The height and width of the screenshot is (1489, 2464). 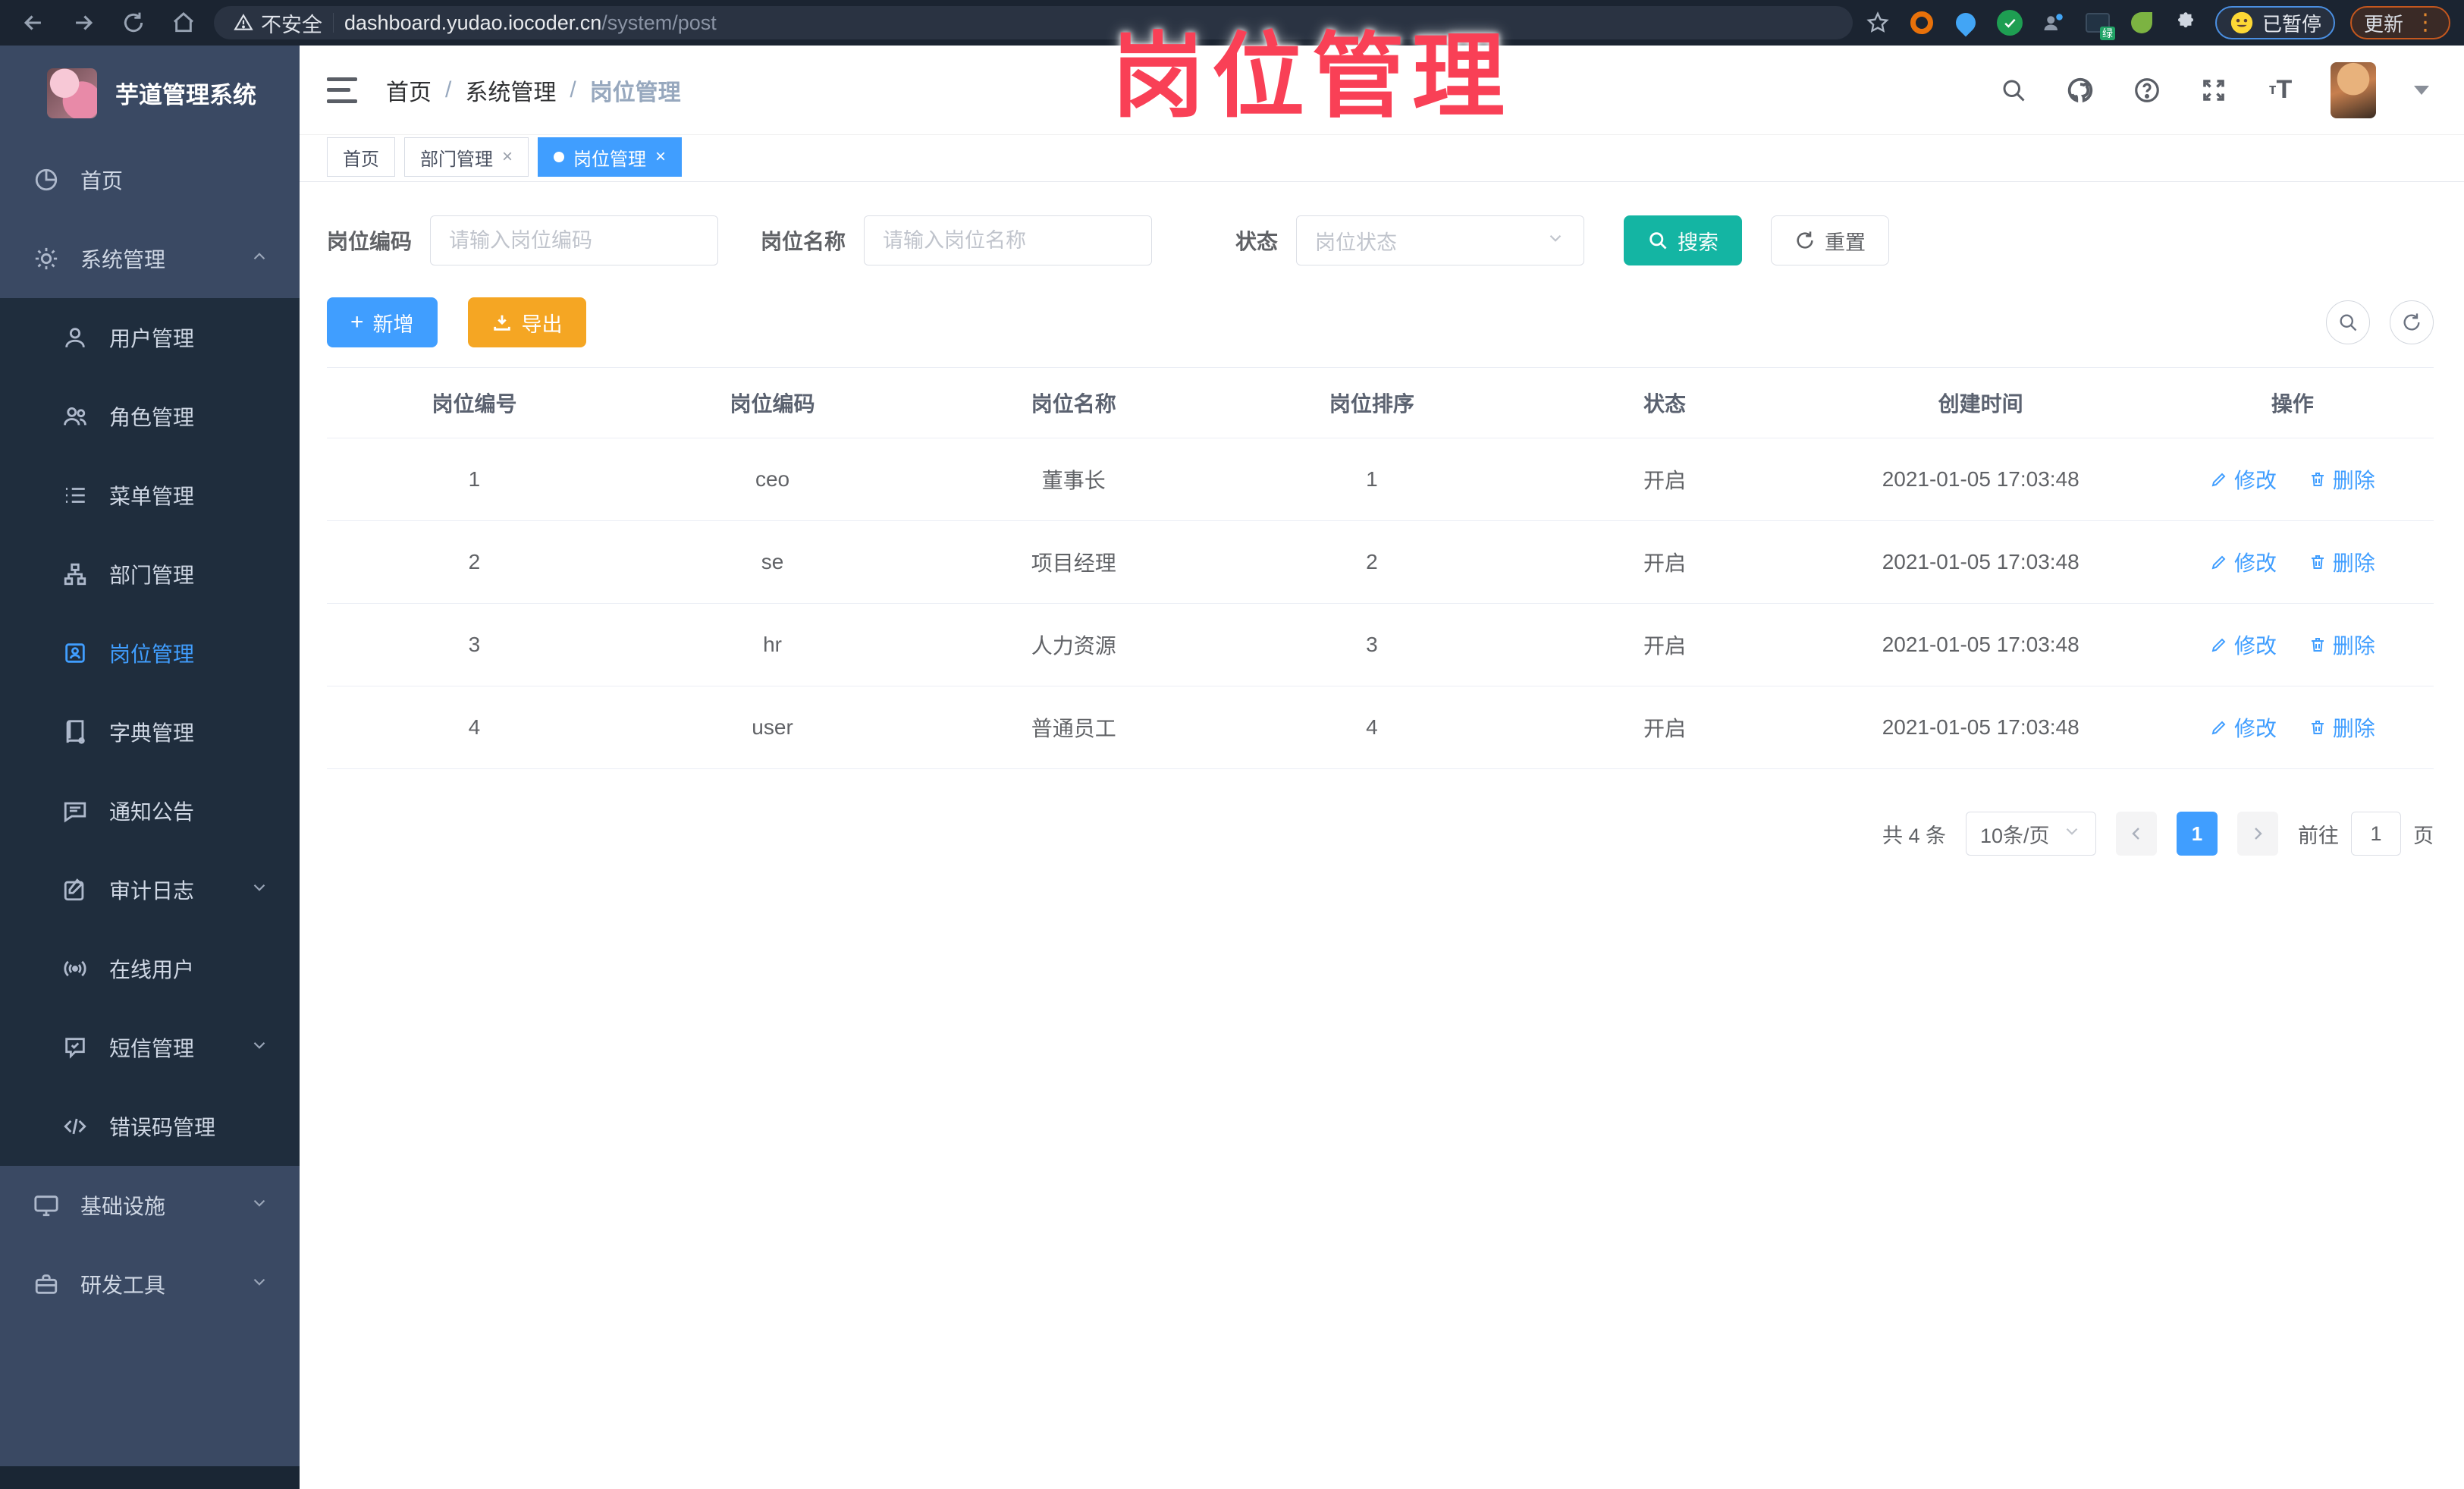 What do you see at coordinates (150, 1205) in the screenshot?
I see `sidebar-item-infrastructure: 基础设施` at bounding box center [150, 1205].